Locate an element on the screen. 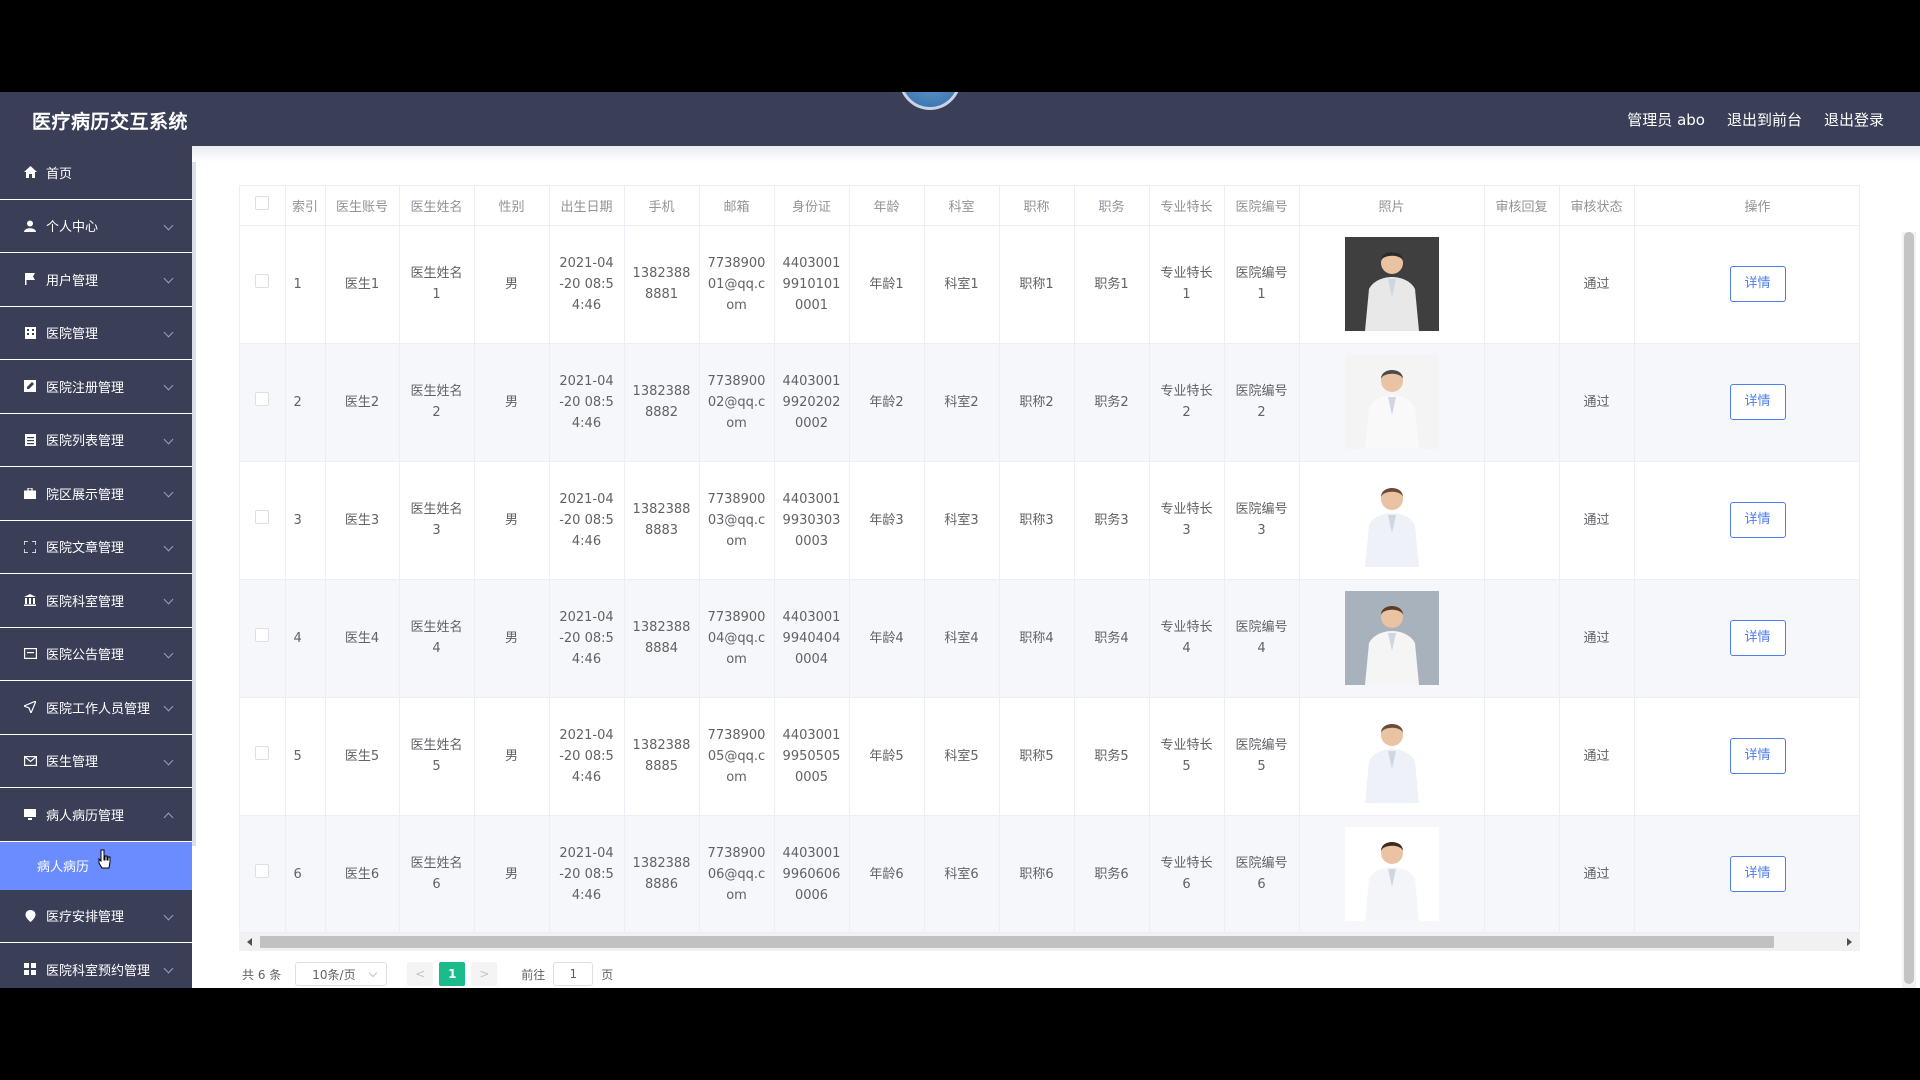 Image resolution: width=1920 pixels, height=1080 pixels. cell-age: 年龄1 is located at coordinates (887, 284).